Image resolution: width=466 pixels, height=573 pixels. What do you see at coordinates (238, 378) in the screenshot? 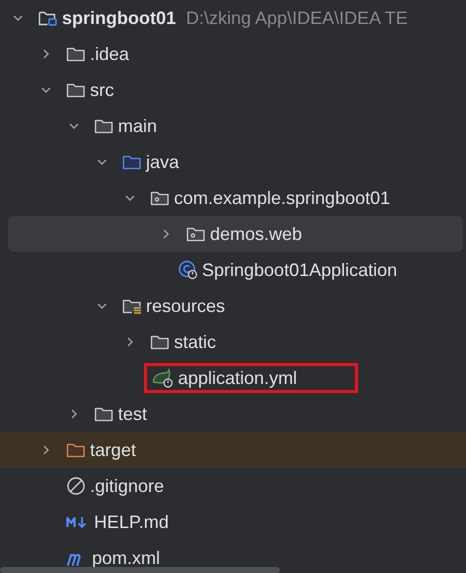
I see `item-label: application.yml` at bounding box center [238, 378].